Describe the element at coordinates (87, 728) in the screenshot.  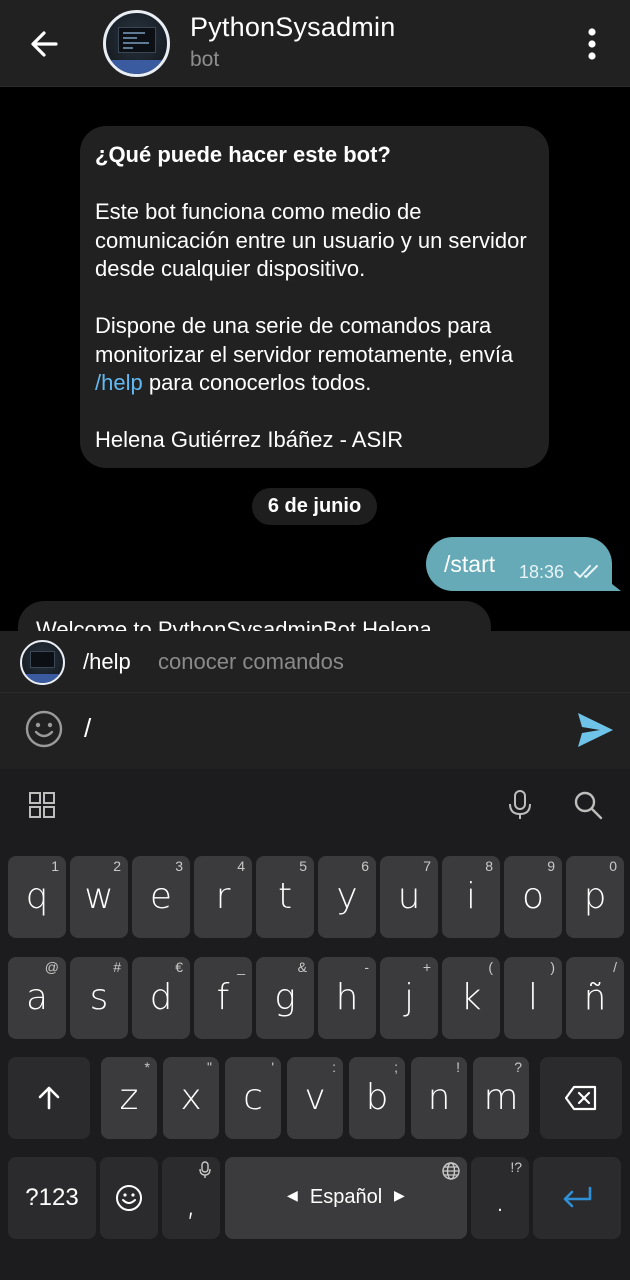
I see `message-input: /` at that location.